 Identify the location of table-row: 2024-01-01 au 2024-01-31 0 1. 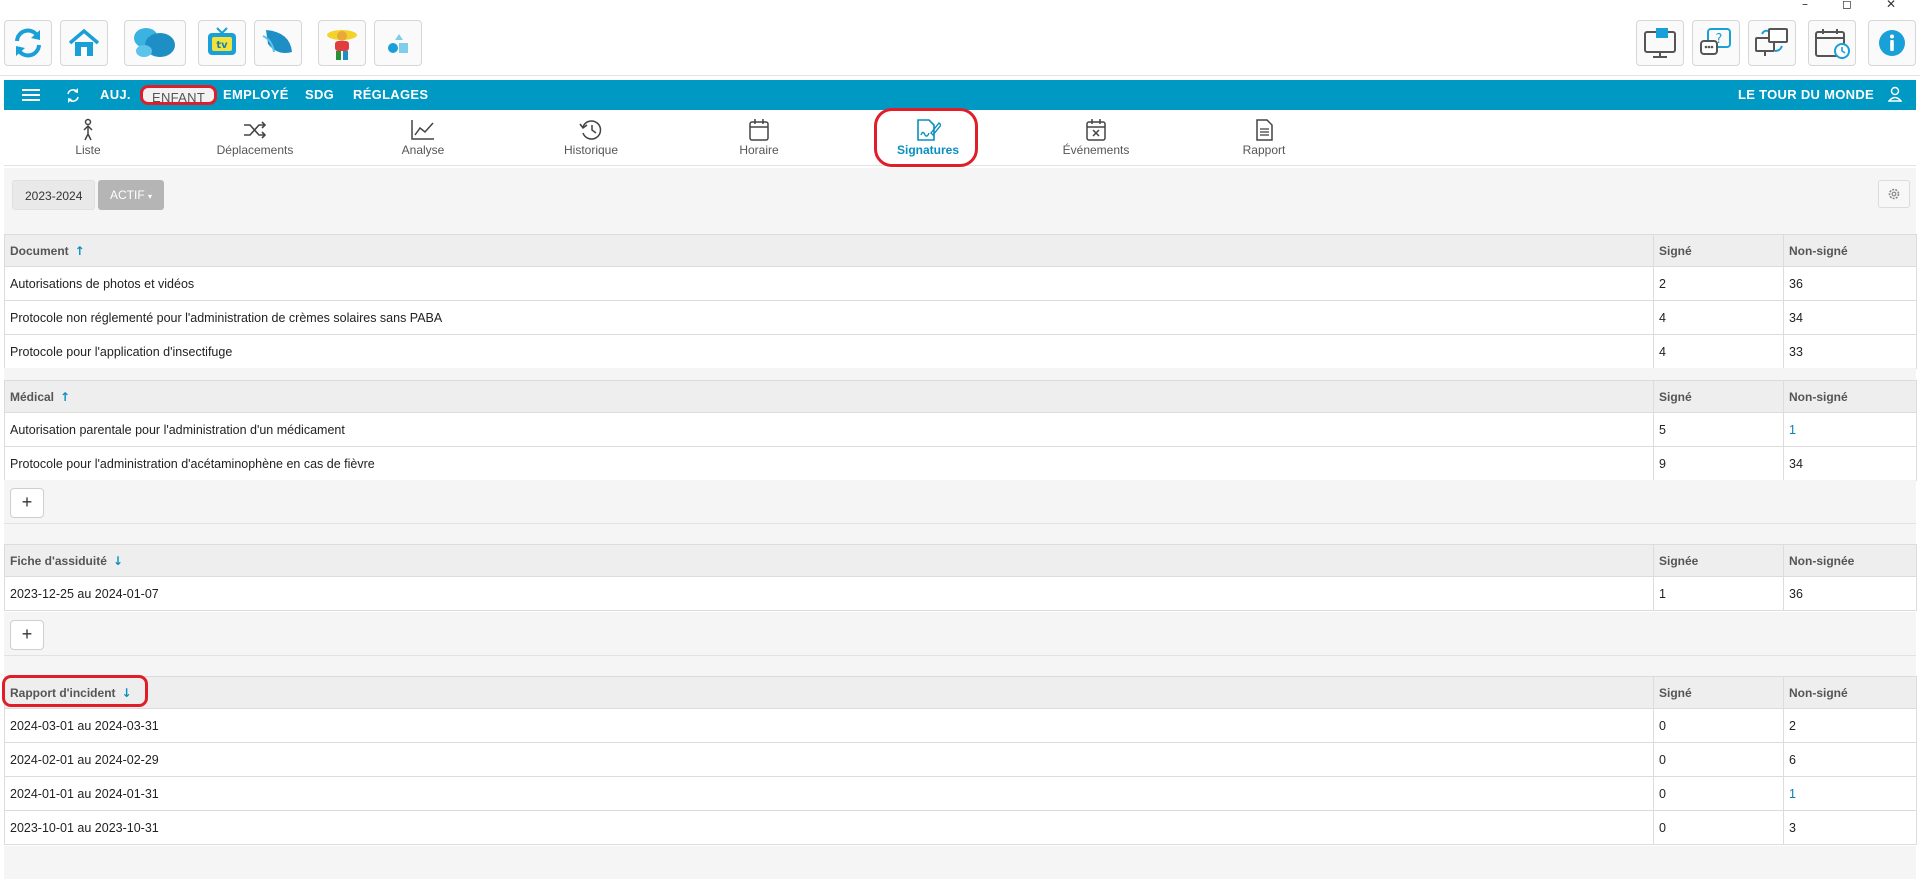
(960, 793).